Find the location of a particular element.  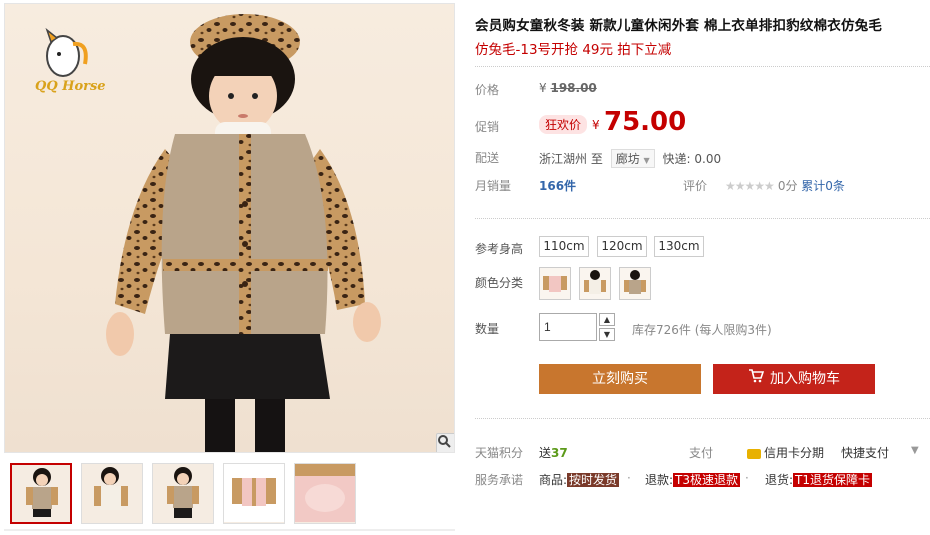

stock-info: 库存726件 (每人限购3件) is located at coordinates (702, 330).